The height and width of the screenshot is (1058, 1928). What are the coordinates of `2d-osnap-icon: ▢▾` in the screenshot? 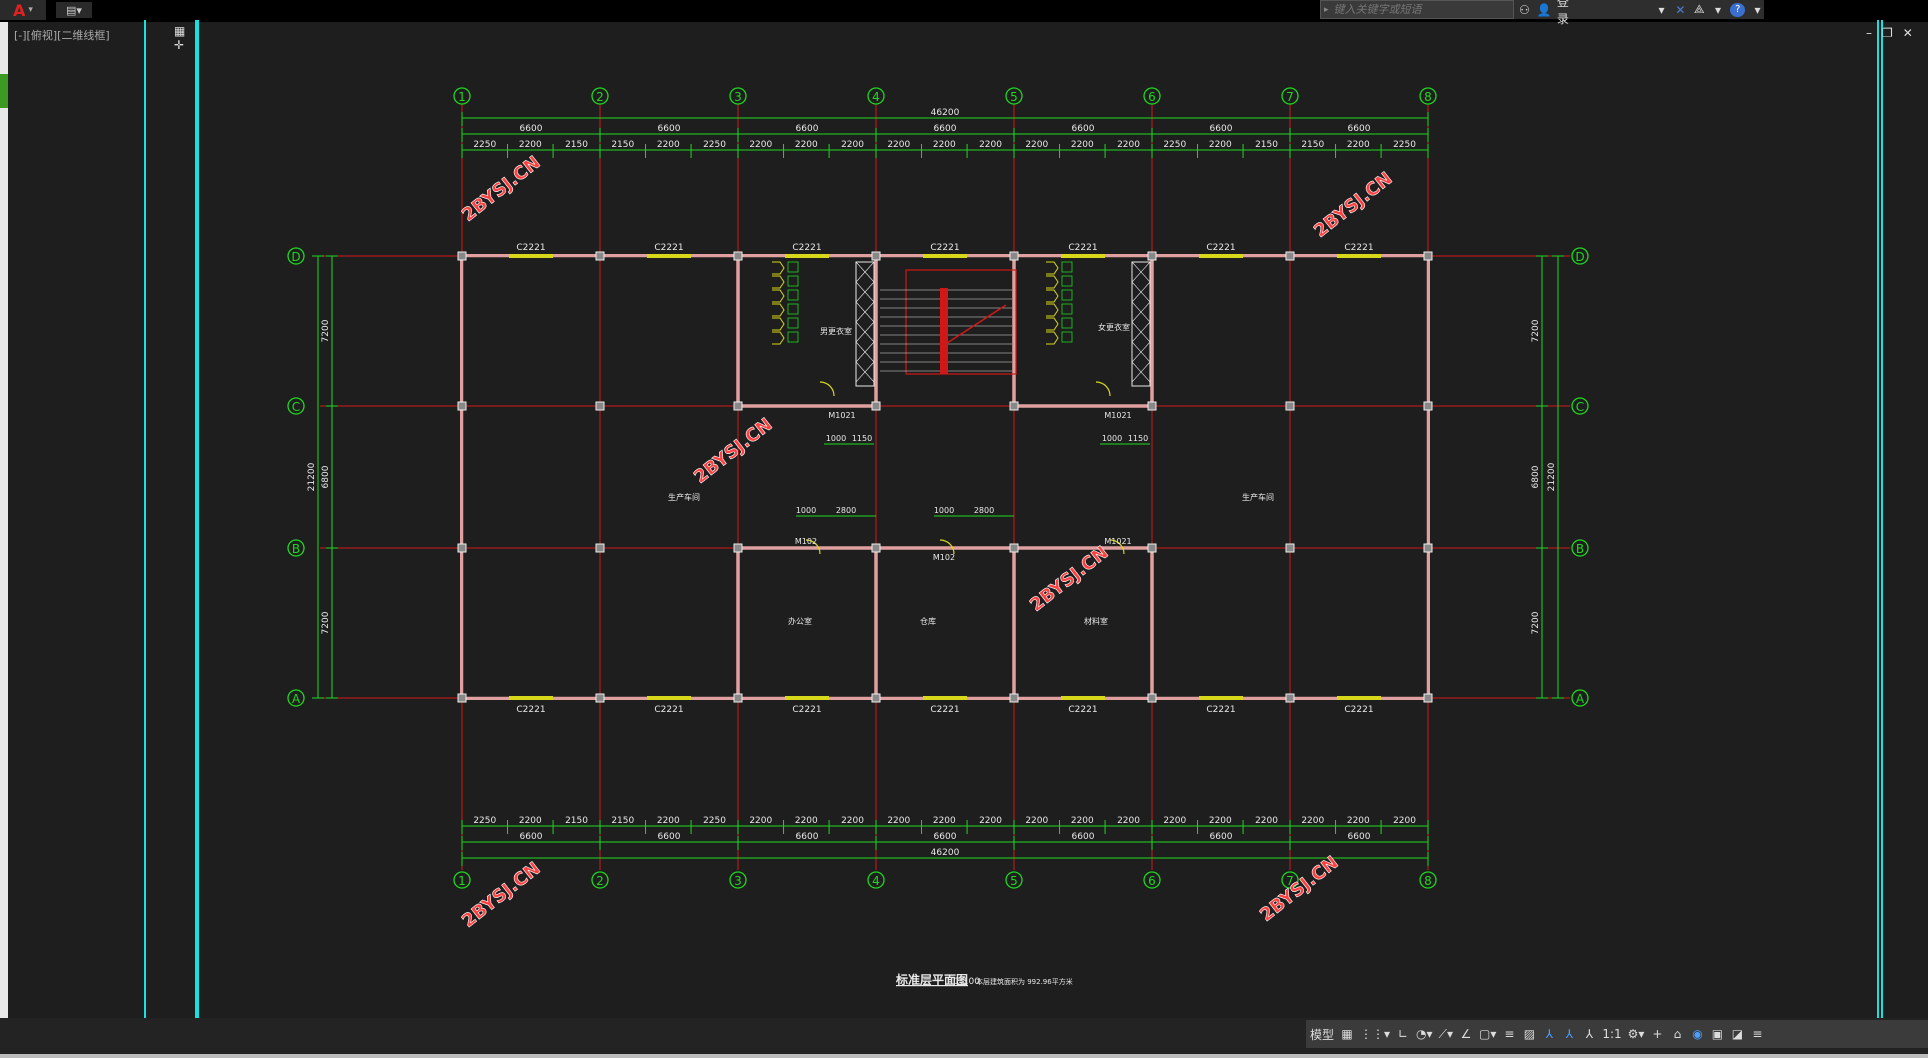 It's located at (1487, 1034).